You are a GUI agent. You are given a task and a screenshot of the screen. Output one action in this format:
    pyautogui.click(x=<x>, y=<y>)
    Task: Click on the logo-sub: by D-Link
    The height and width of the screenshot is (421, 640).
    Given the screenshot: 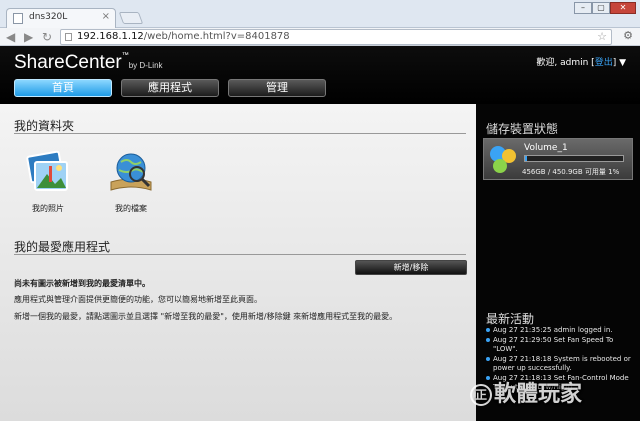 What is the action you would take?
    pyautogui.click(x=145, y=65)
    